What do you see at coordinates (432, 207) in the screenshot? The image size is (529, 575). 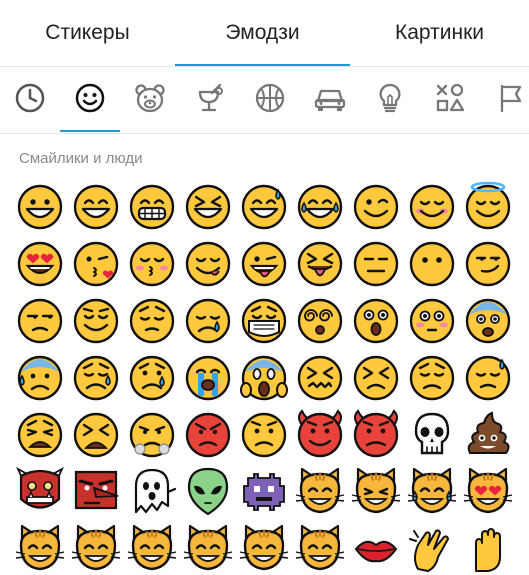 I see `emoji-blush-icon` at bounding box center [432, 207].